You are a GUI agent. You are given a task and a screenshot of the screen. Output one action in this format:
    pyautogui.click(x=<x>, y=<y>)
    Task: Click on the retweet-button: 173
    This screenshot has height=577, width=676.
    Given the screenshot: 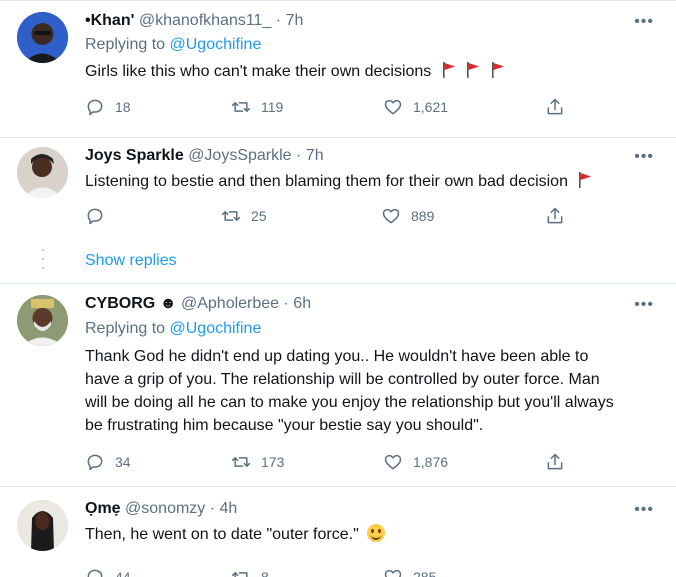 What is the action you would take?
    pyautogui.click(x=257, y=462)
    